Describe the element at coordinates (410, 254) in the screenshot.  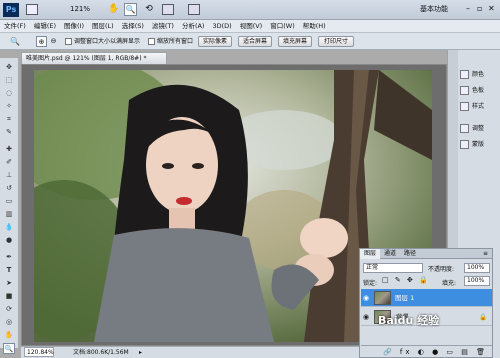
I see `tab-paths: 路径` at that location.